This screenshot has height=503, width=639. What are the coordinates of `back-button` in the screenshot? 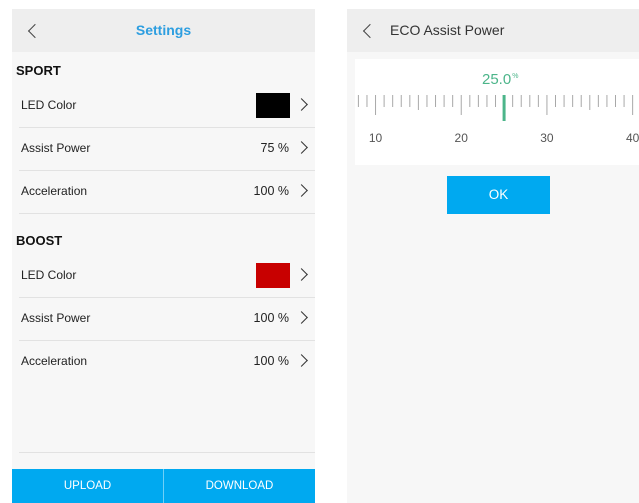 It's located at (374, 30).